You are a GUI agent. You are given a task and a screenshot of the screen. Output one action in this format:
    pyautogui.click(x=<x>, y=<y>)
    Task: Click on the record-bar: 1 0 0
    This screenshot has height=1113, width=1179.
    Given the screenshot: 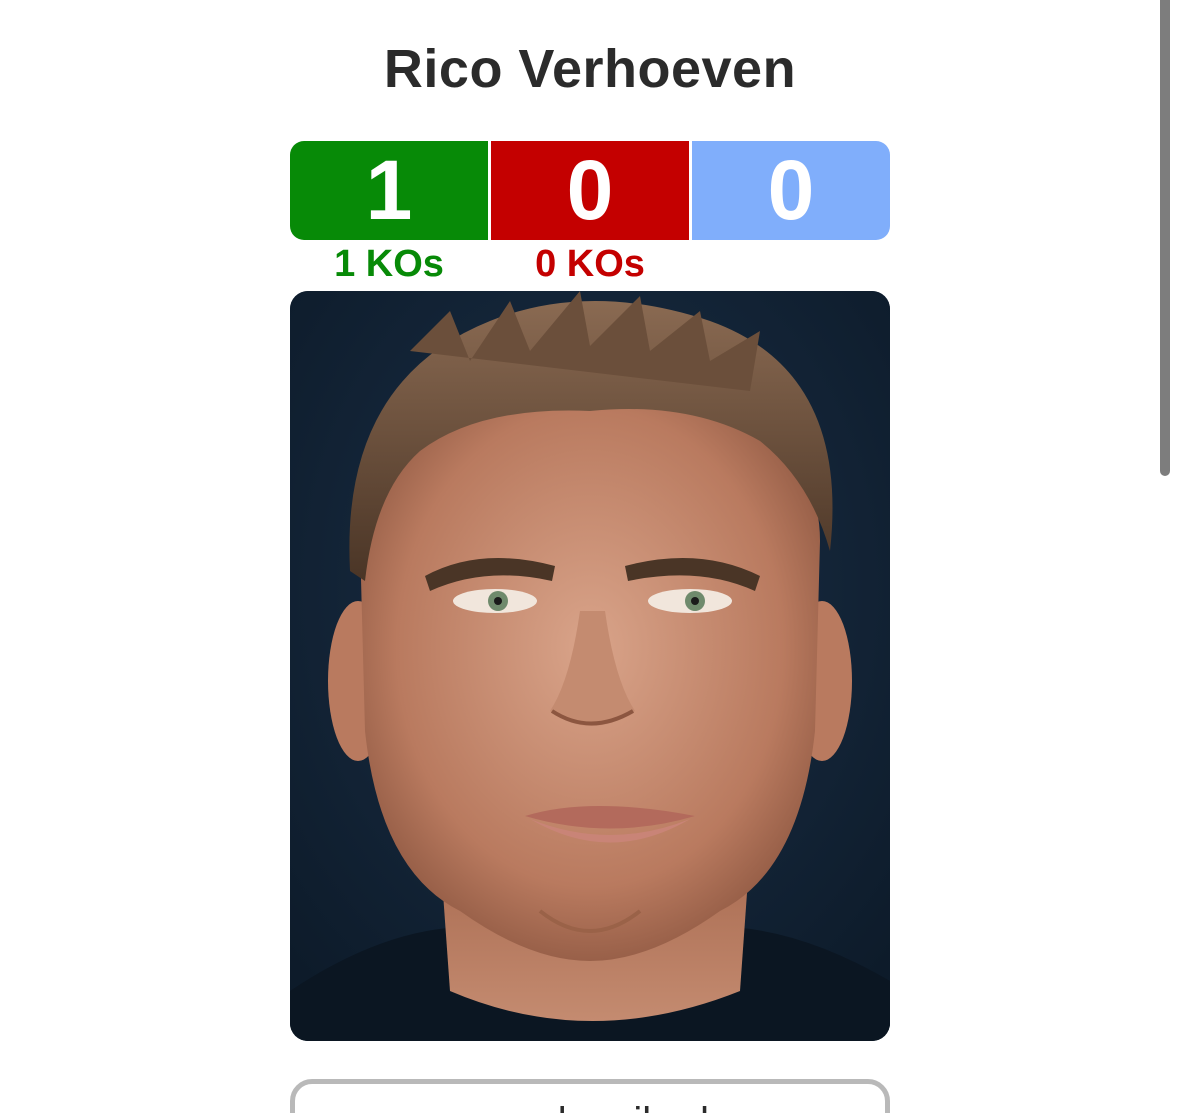 What is the action you would take?
    pyautogui.click(x=590, y=190)
    